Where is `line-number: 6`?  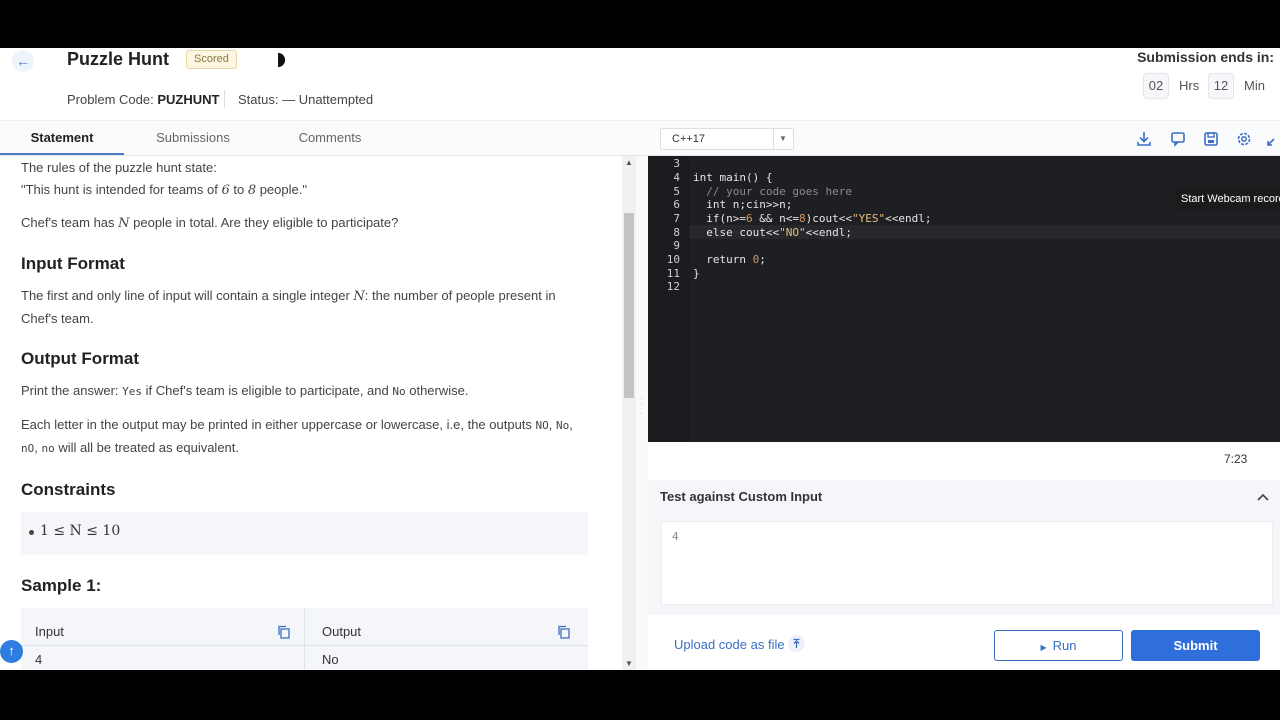 line-number: 6 is located at coordinates (676, 204).